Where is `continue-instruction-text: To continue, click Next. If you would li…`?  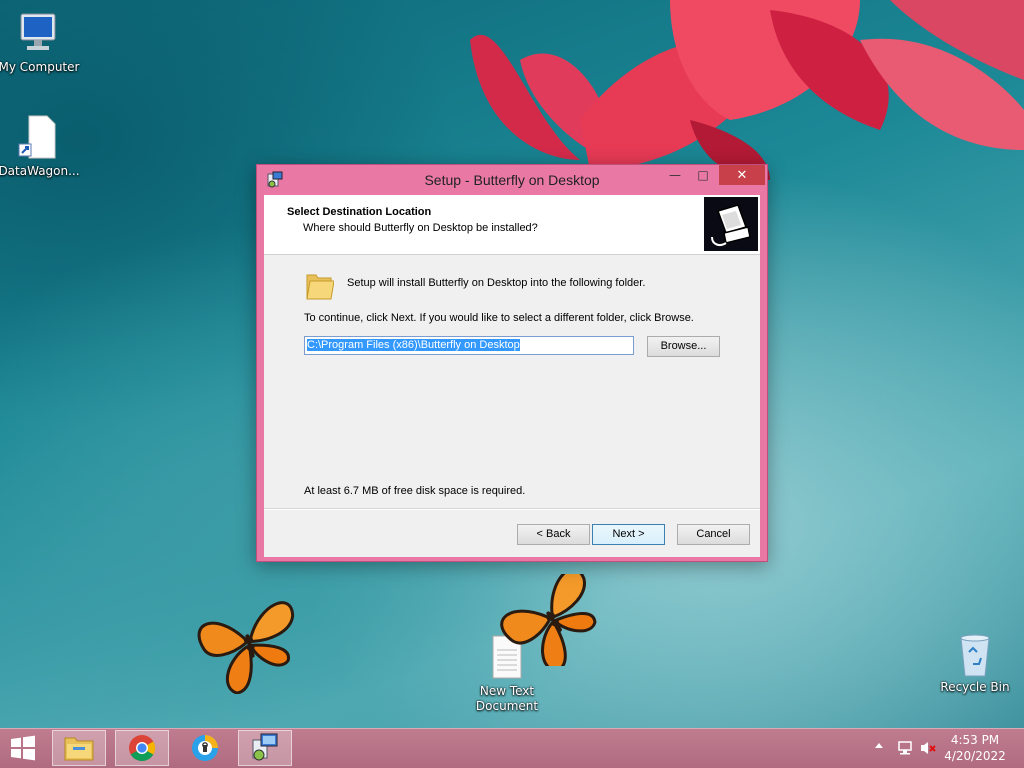
continue-instruction-text: To continue, click Next. If you would li… is located at coordinates (499, 318).